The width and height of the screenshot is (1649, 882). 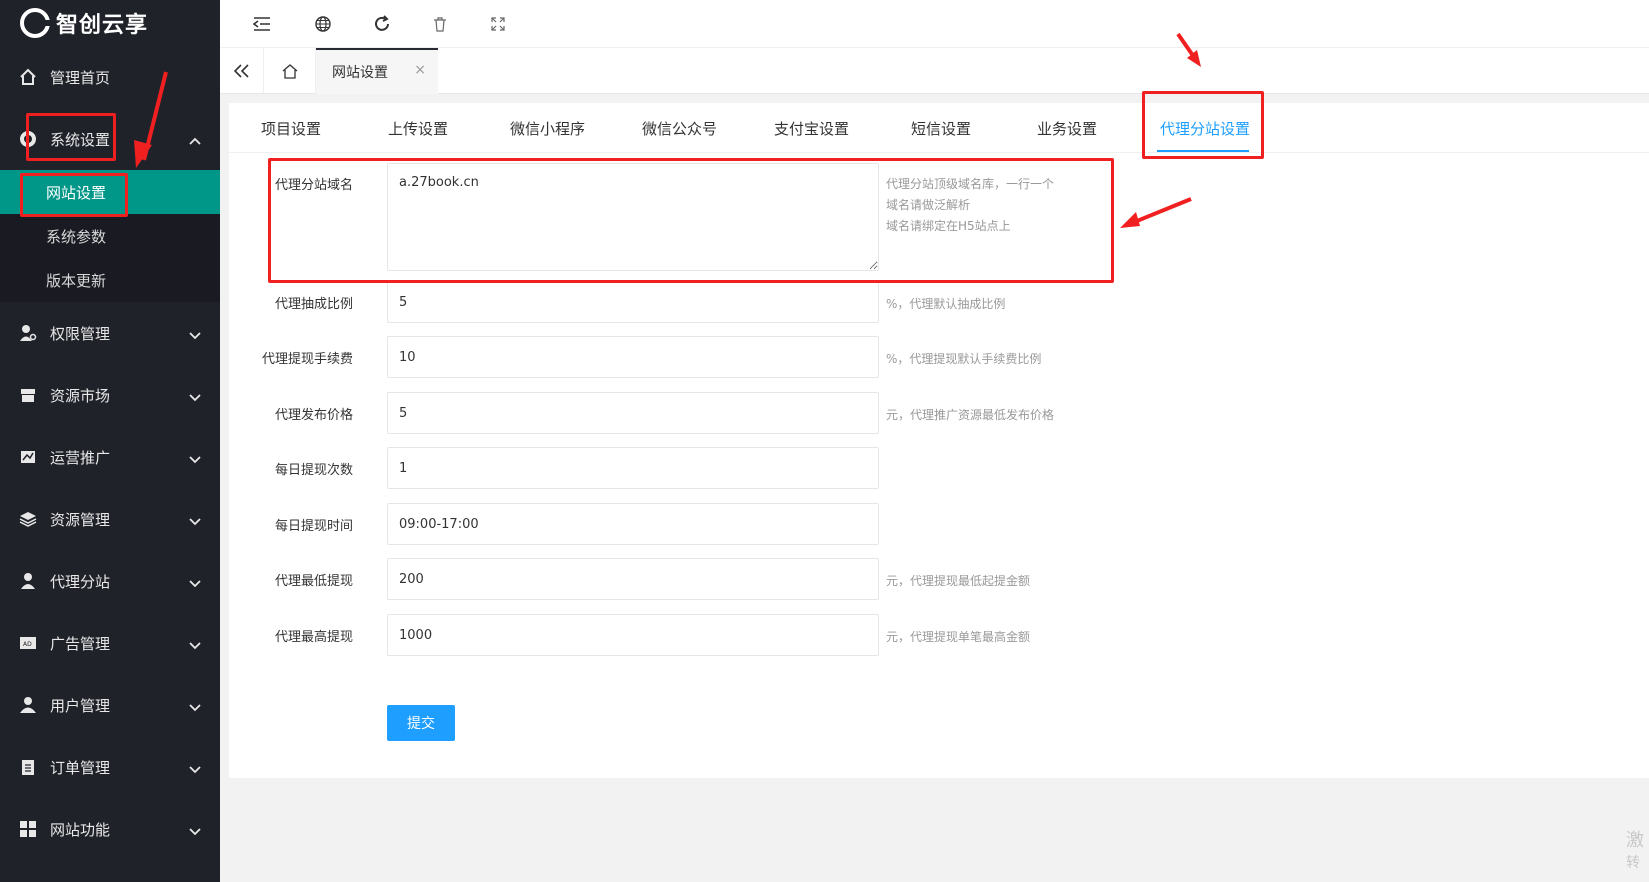 What do you see at coordinates (1633, 863) in the screenshot?
I see `watermark-line: 转` at bounding box center [1633, 863].